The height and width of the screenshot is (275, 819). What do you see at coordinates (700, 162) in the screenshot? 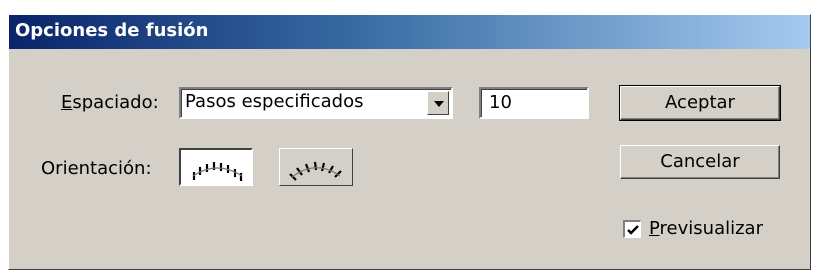
I see `cancel-button: Cancelar` at bounding box center [700, 162].